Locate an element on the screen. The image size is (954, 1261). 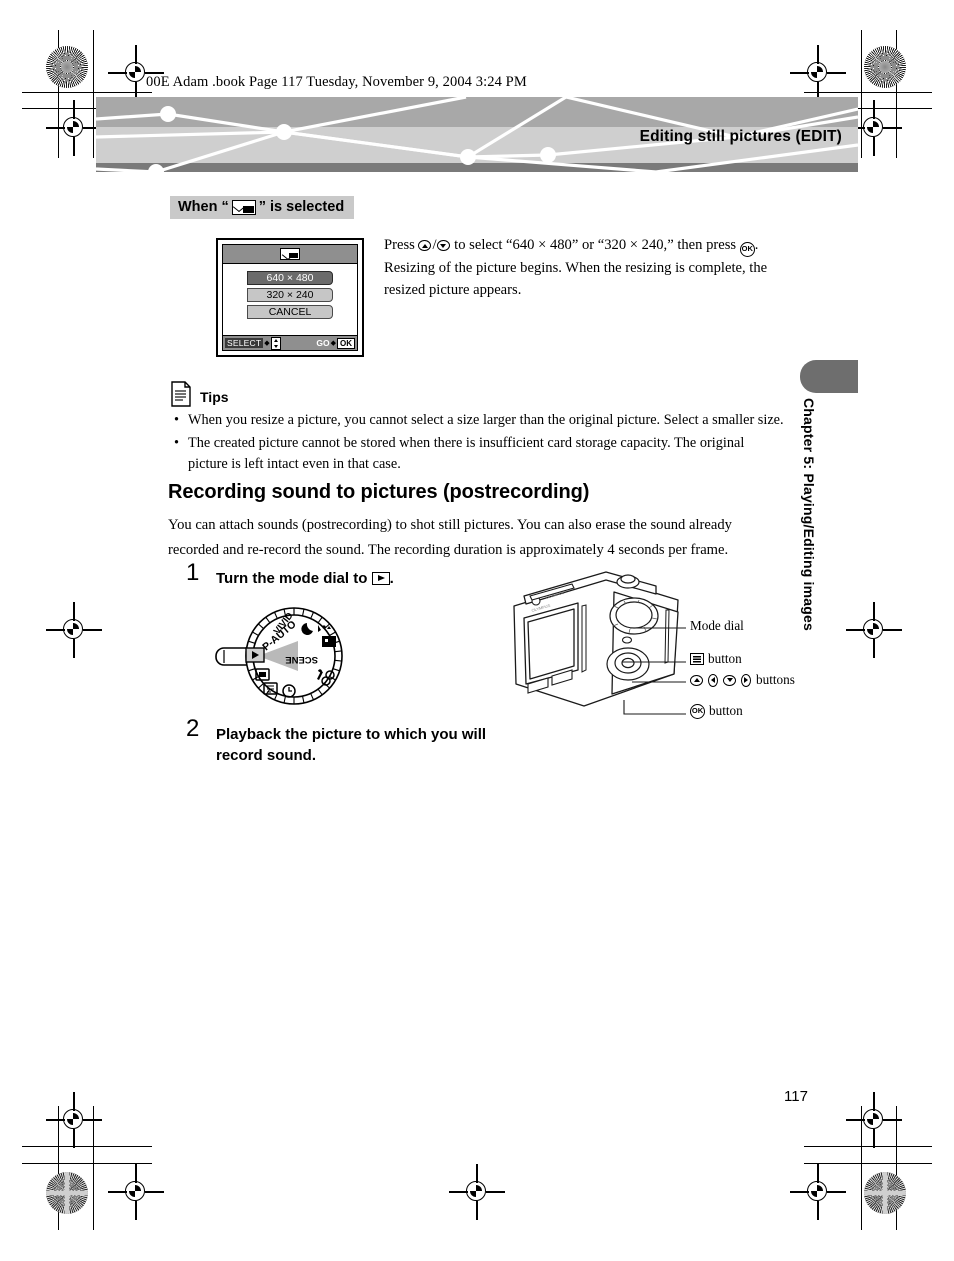
callout-mode-dial: Mode dial is located at coordinates (717, 626).